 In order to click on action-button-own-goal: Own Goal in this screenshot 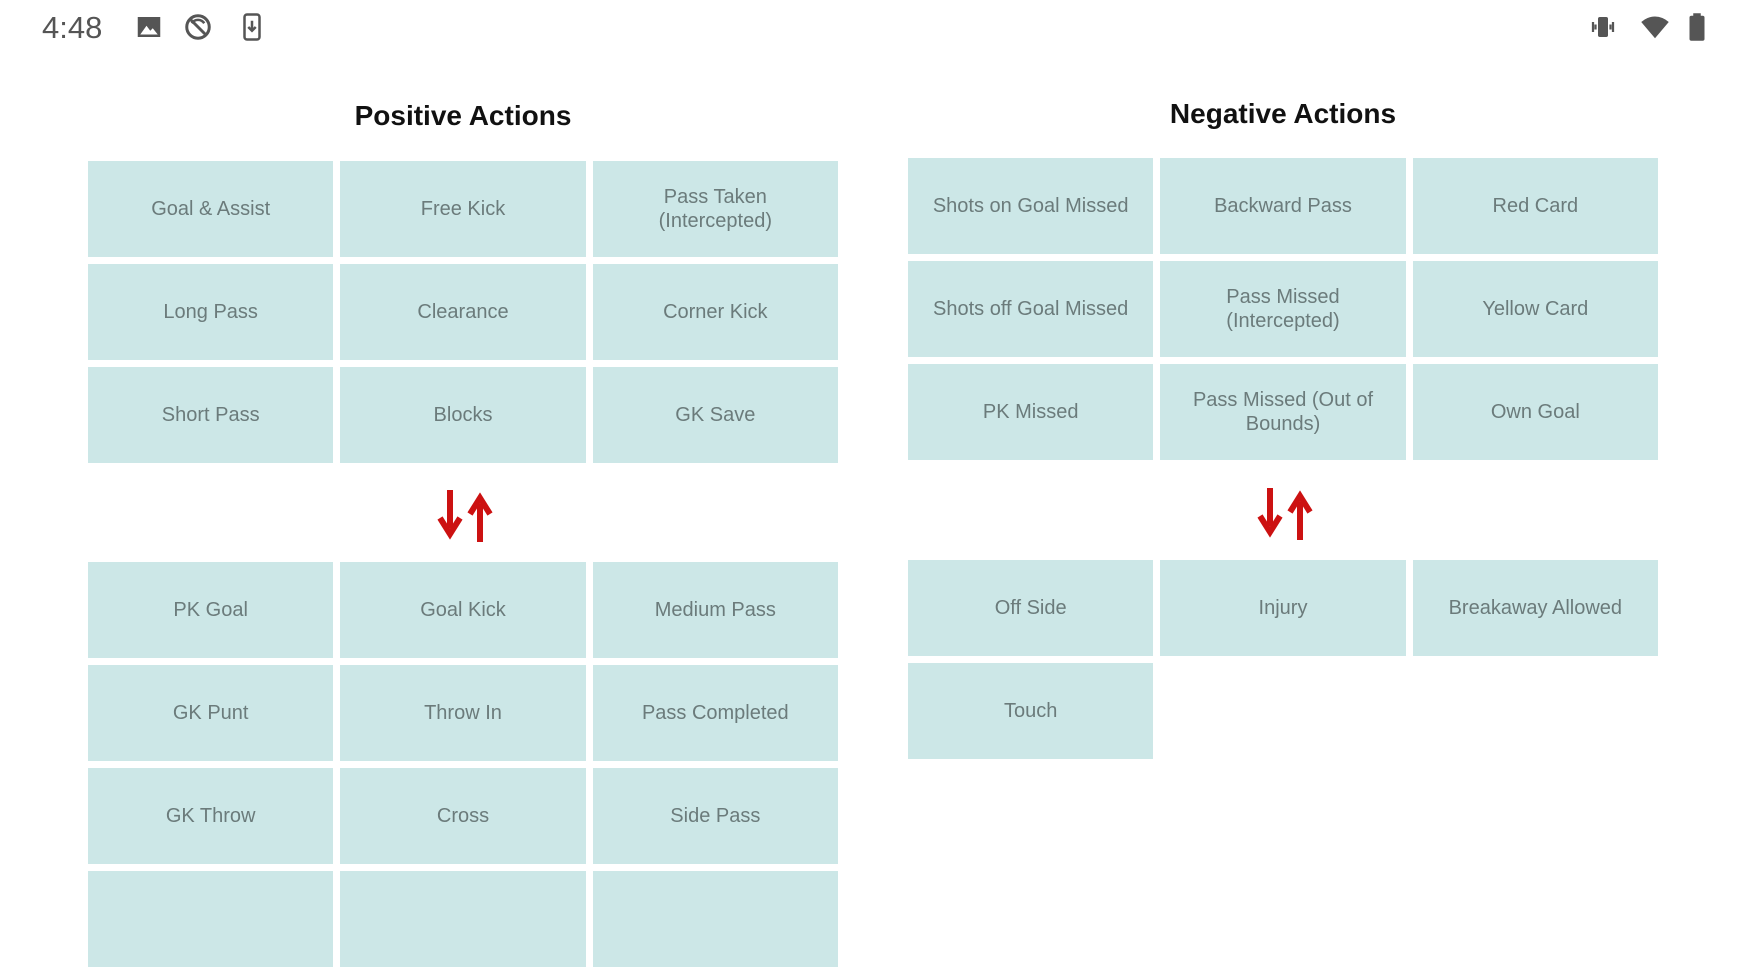, I will do `click(1535, 412)`.